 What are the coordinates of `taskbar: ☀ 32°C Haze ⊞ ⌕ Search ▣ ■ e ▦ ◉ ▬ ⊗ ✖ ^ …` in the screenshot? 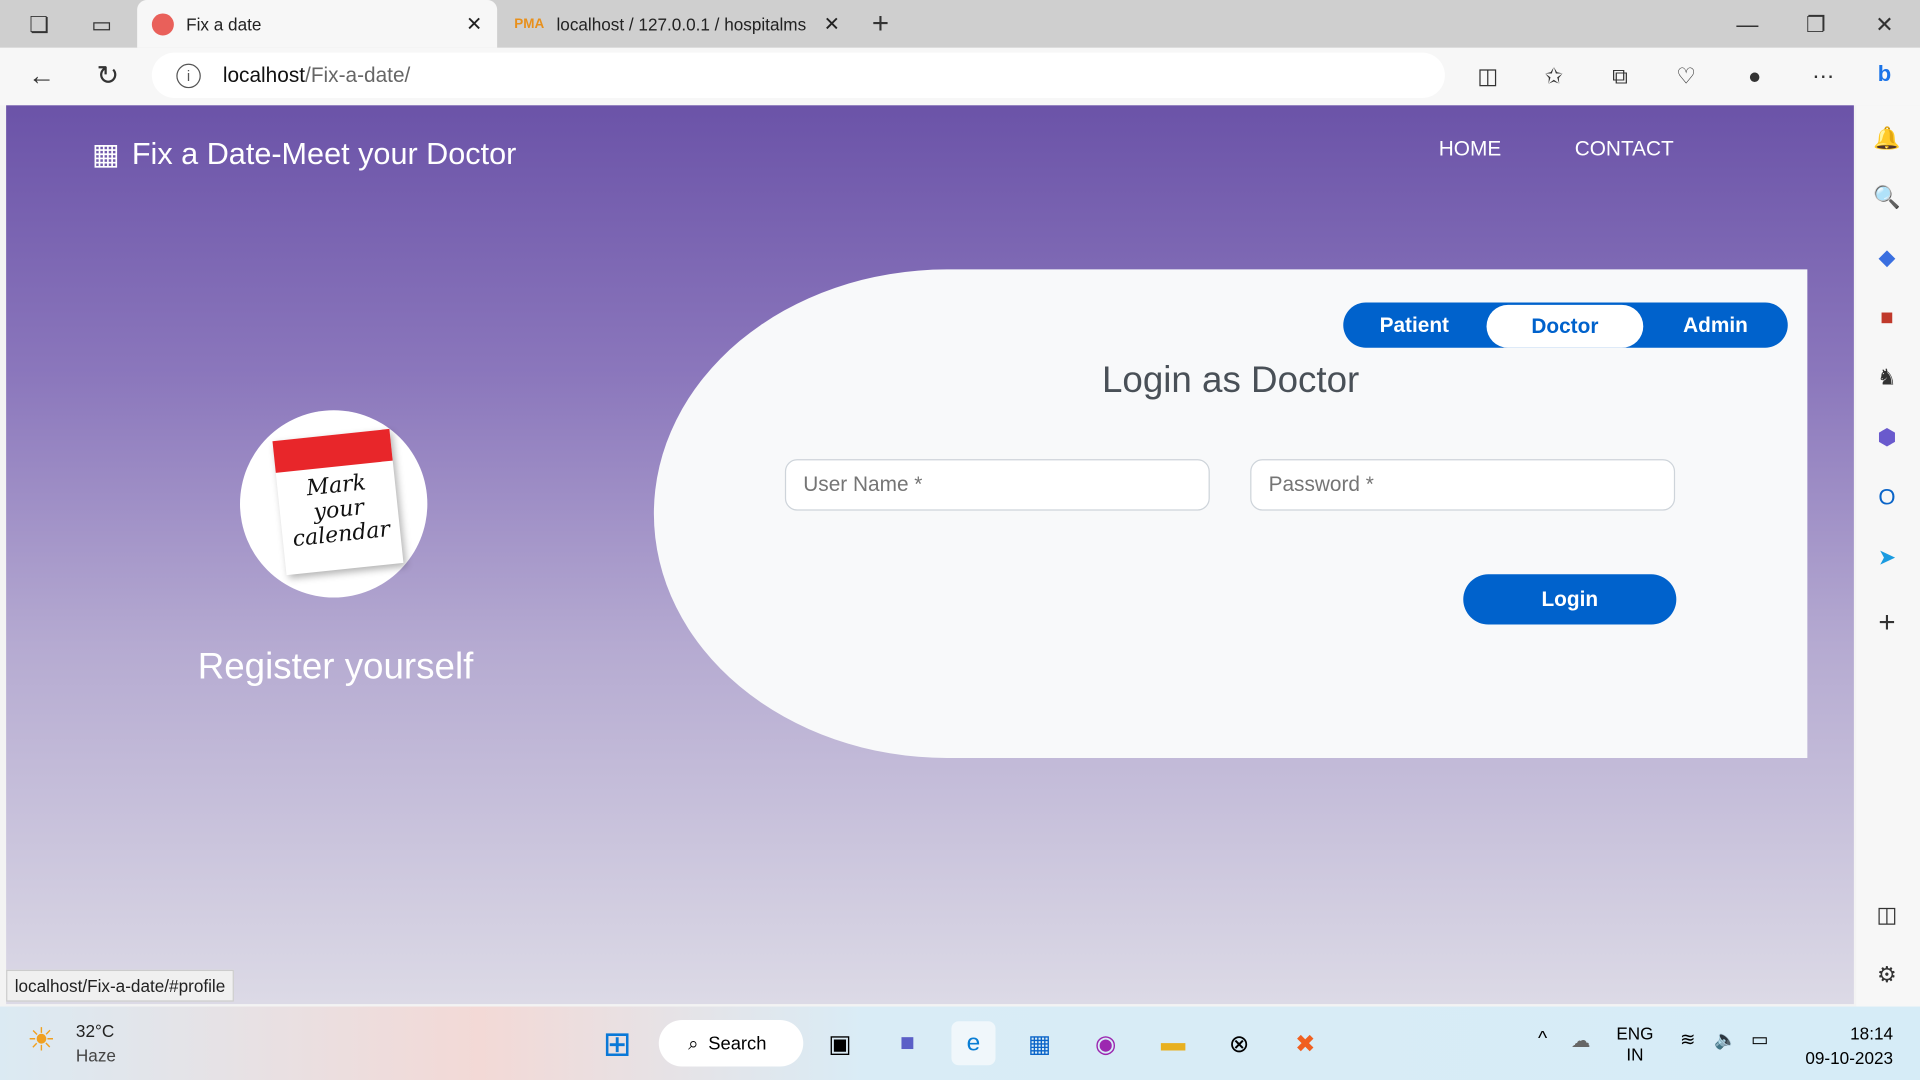 It's located at (960, 1043).